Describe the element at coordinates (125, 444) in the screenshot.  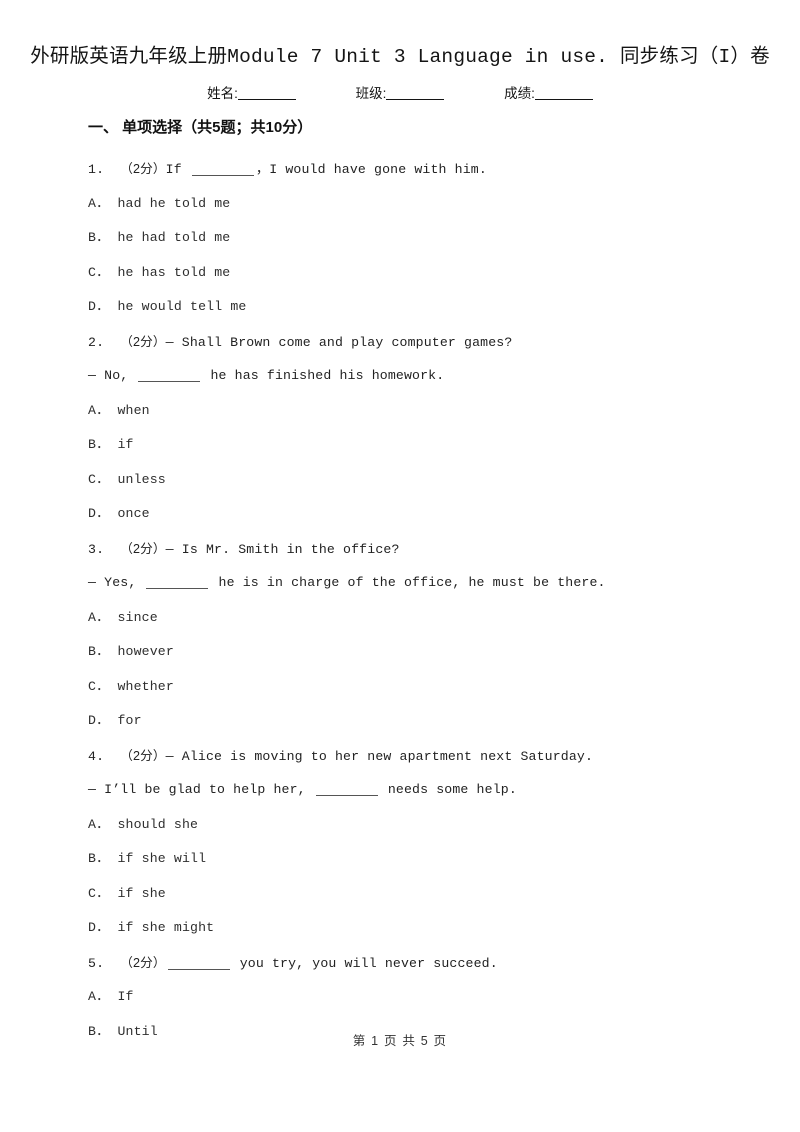
I see `option-text: if` at that location.